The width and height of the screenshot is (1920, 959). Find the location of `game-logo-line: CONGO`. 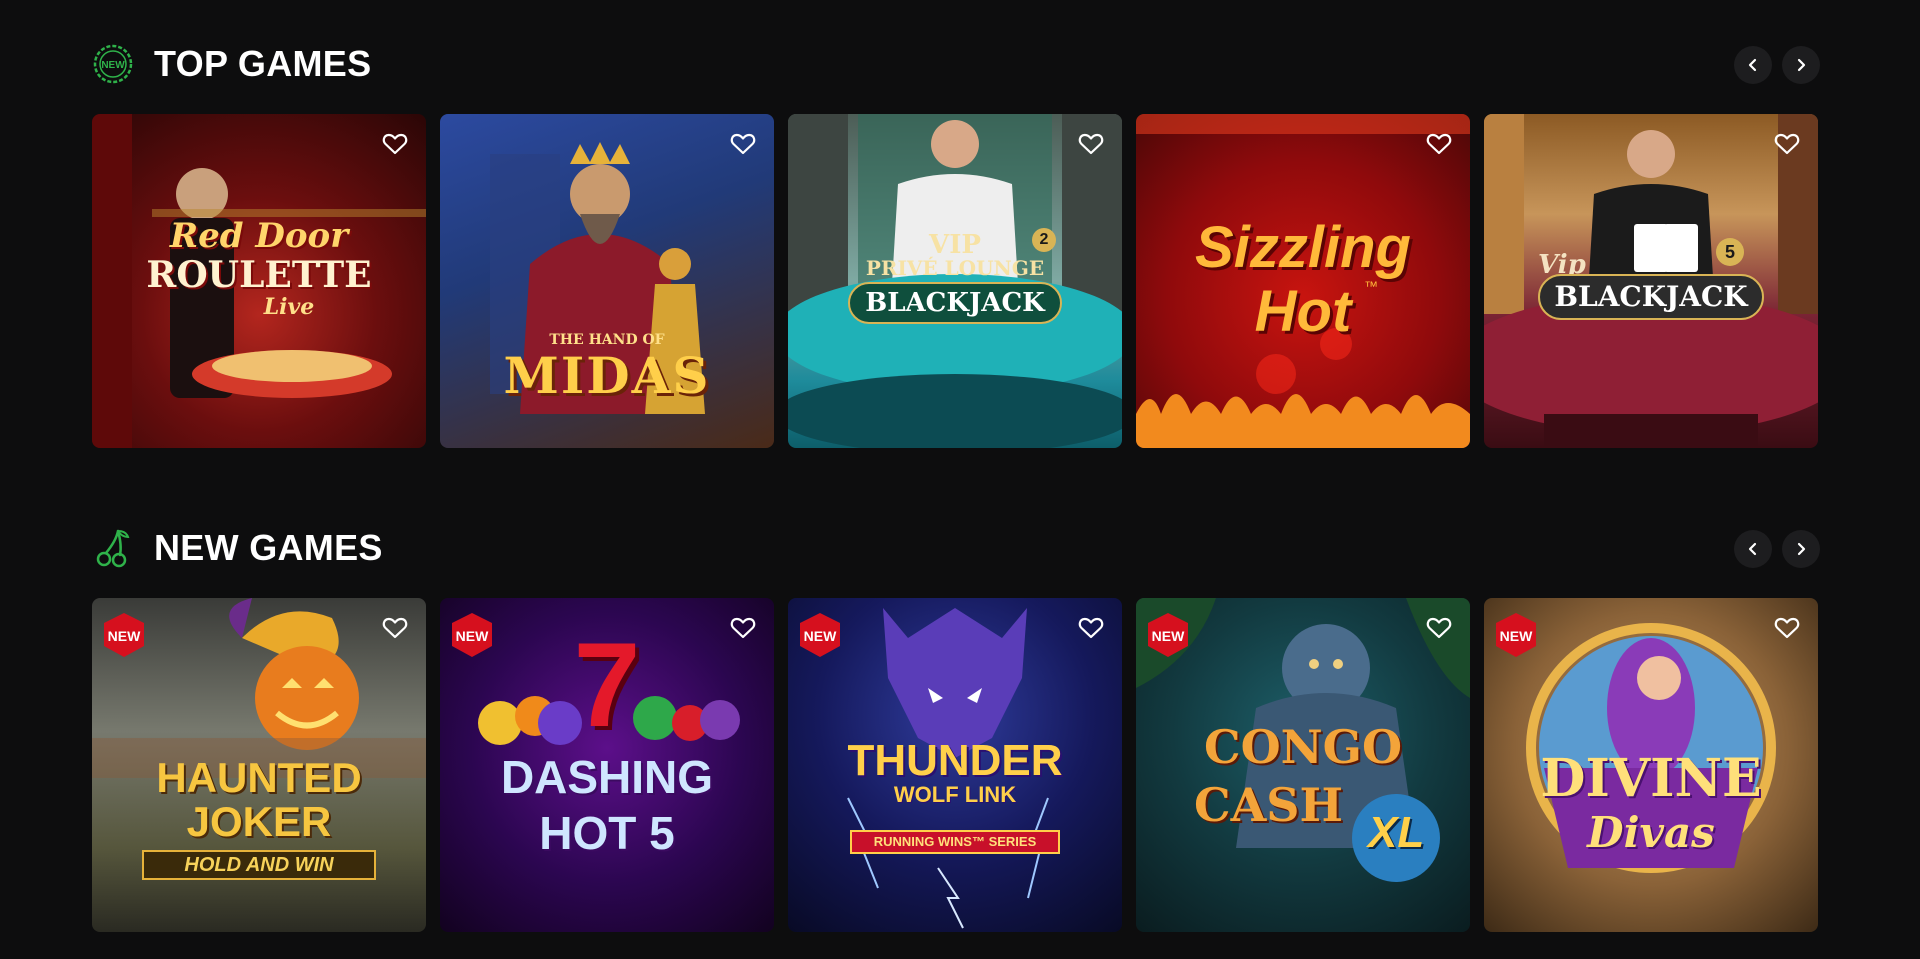

game-logo-line: CONGO is located at coordinates (1303, 747).